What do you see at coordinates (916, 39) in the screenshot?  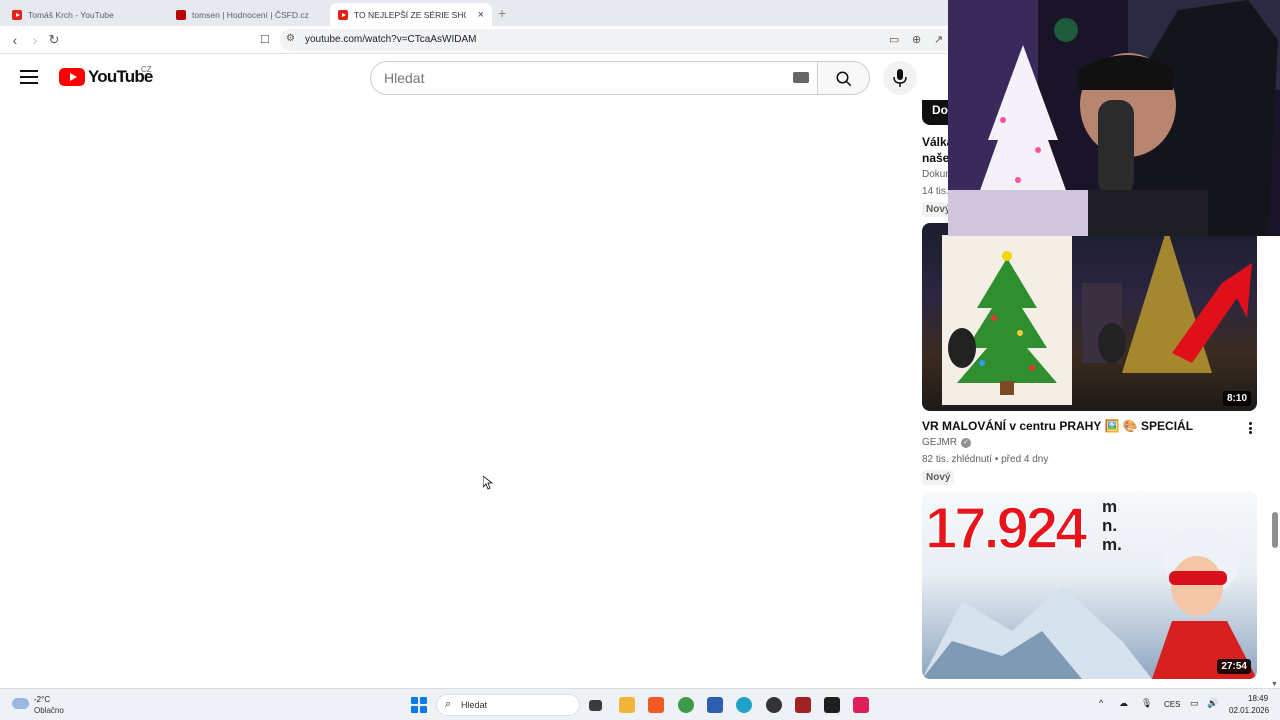 I see `zoom-icon: ⊕` at bounding box center [916, 39].